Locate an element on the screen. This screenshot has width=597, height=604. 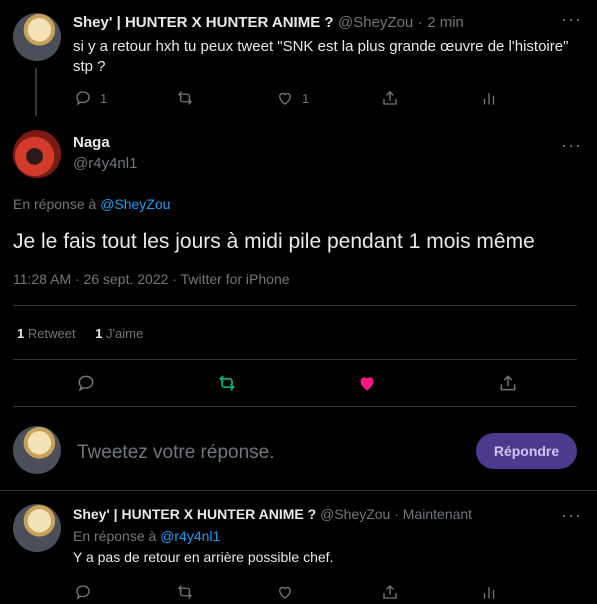
in-reply-to: En réponse à @r4y4nl1 is located at coordinates (146, 536).